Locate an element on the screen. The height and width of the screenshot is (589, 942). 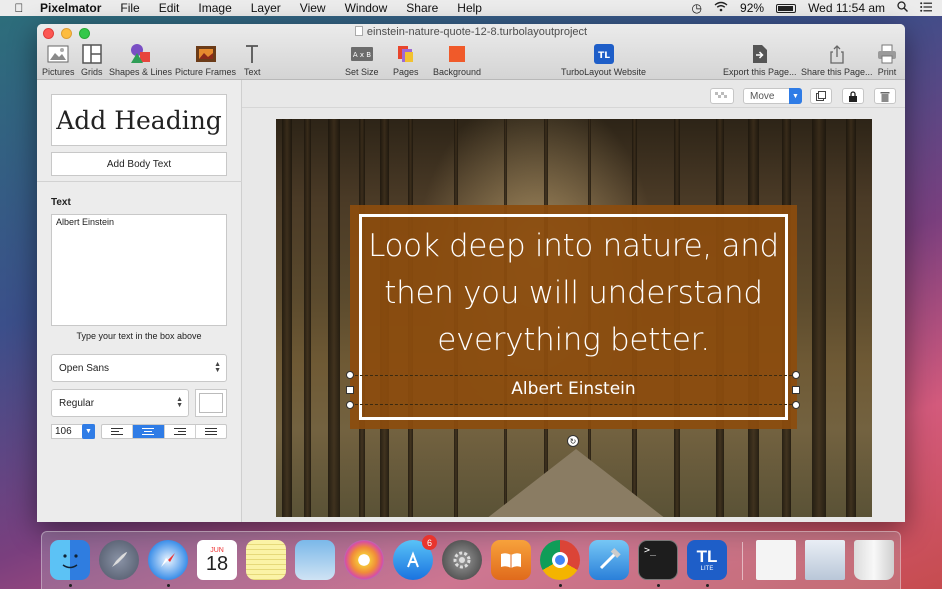
system-preferences-icon is located at coordinates (462, 560).